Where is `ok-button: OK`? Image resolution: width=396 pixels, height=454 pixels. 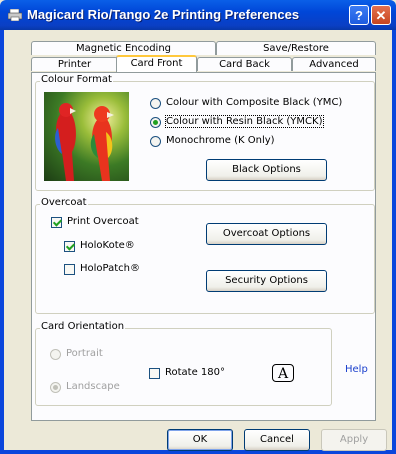 ok-button: OK is located at coordinates (200, 440).